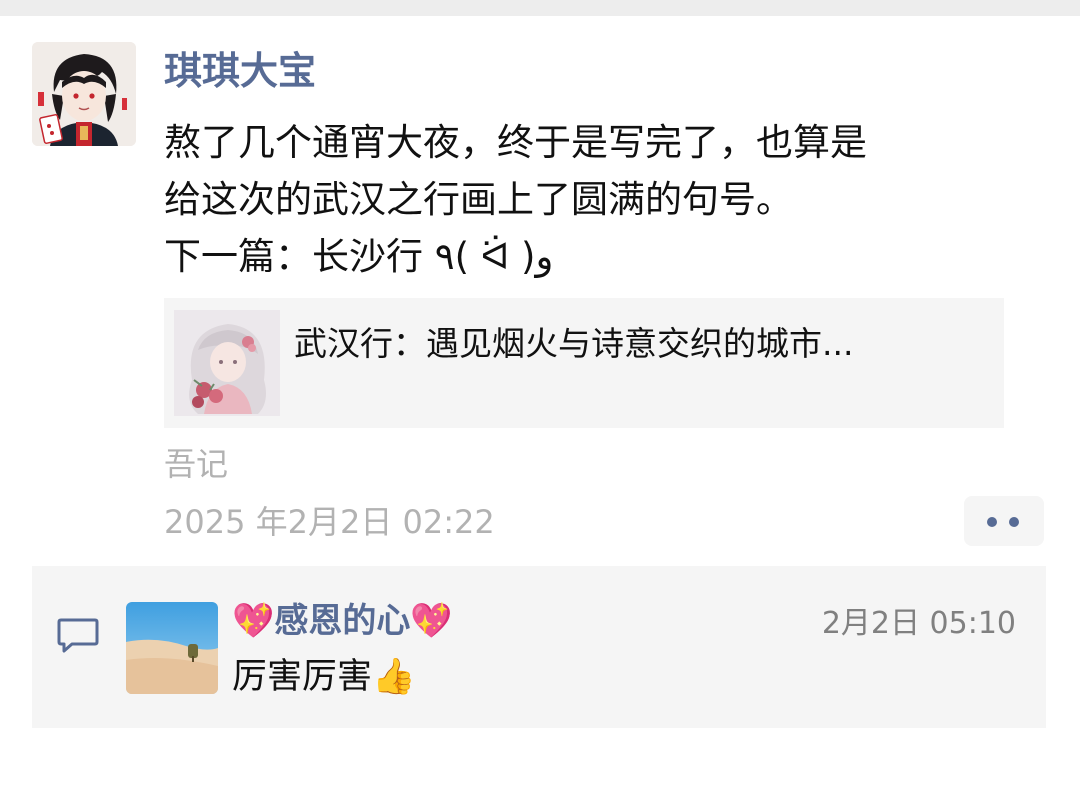 This screenshot has width=1080, height=800. What do you see at coordinates (324, 677) in the screenshot?
I see `comment-text: 厉害厉害👍` at bounding box center [324, 677].